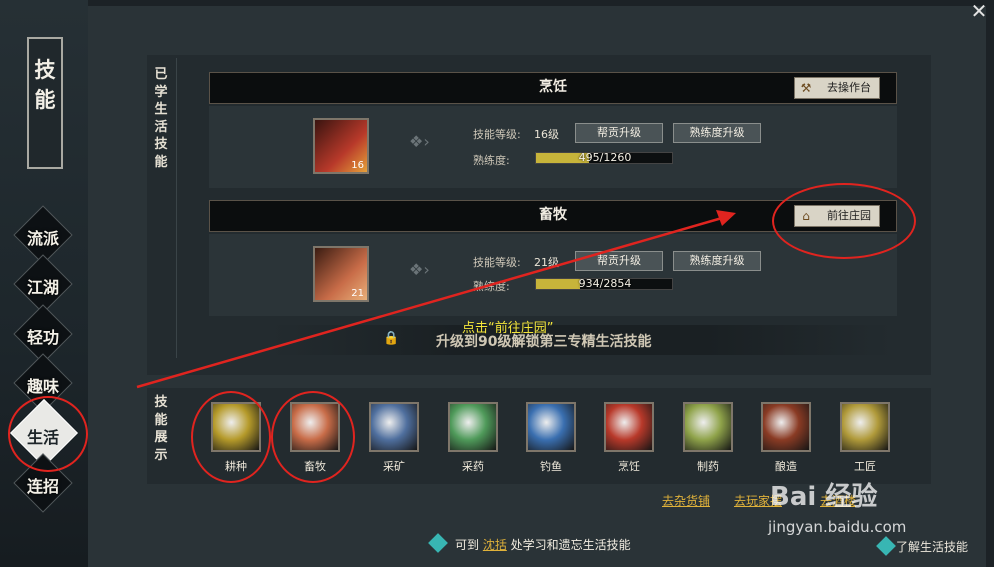  I want to click on watermark-logo: Bai 经验, so click(824, 497).